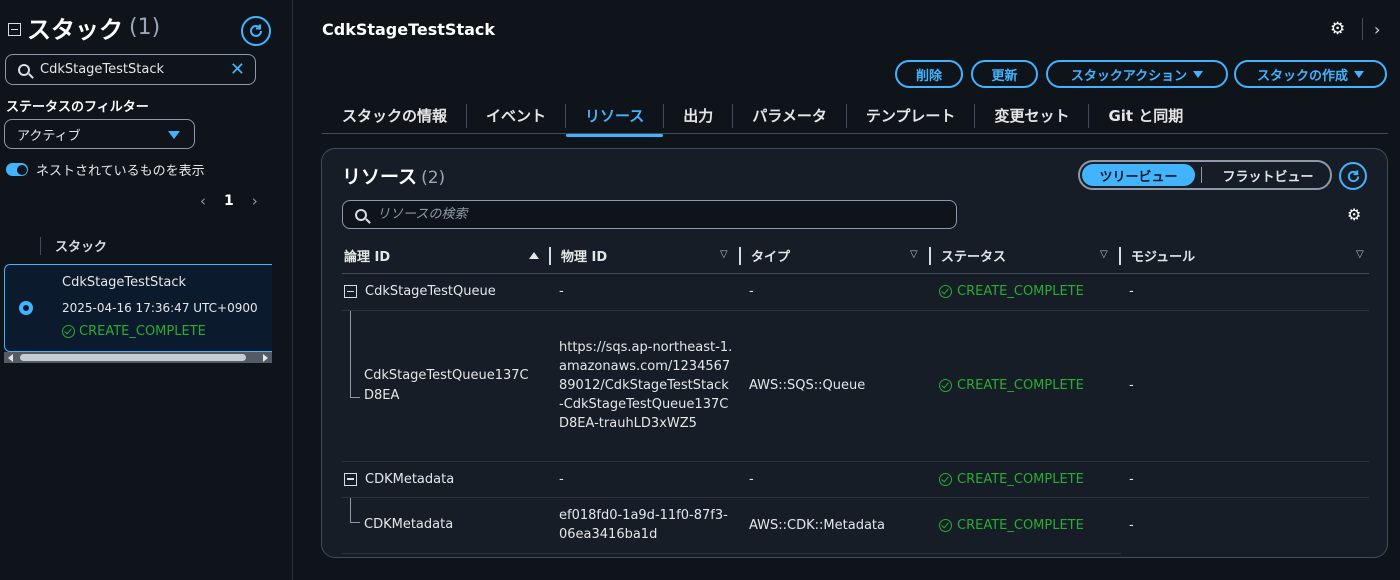 This screenshot has width=1400, height=580. I want to click on delete-button: 削除, so click(929, 74).